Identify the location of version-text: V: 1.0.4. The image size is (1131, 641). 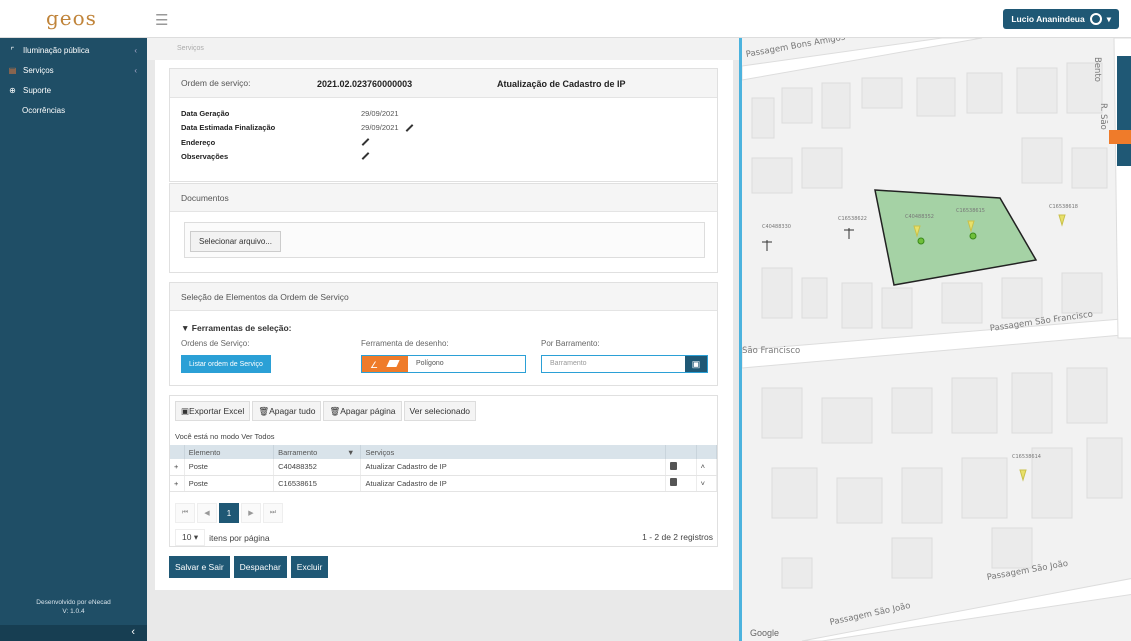
(73, 611).